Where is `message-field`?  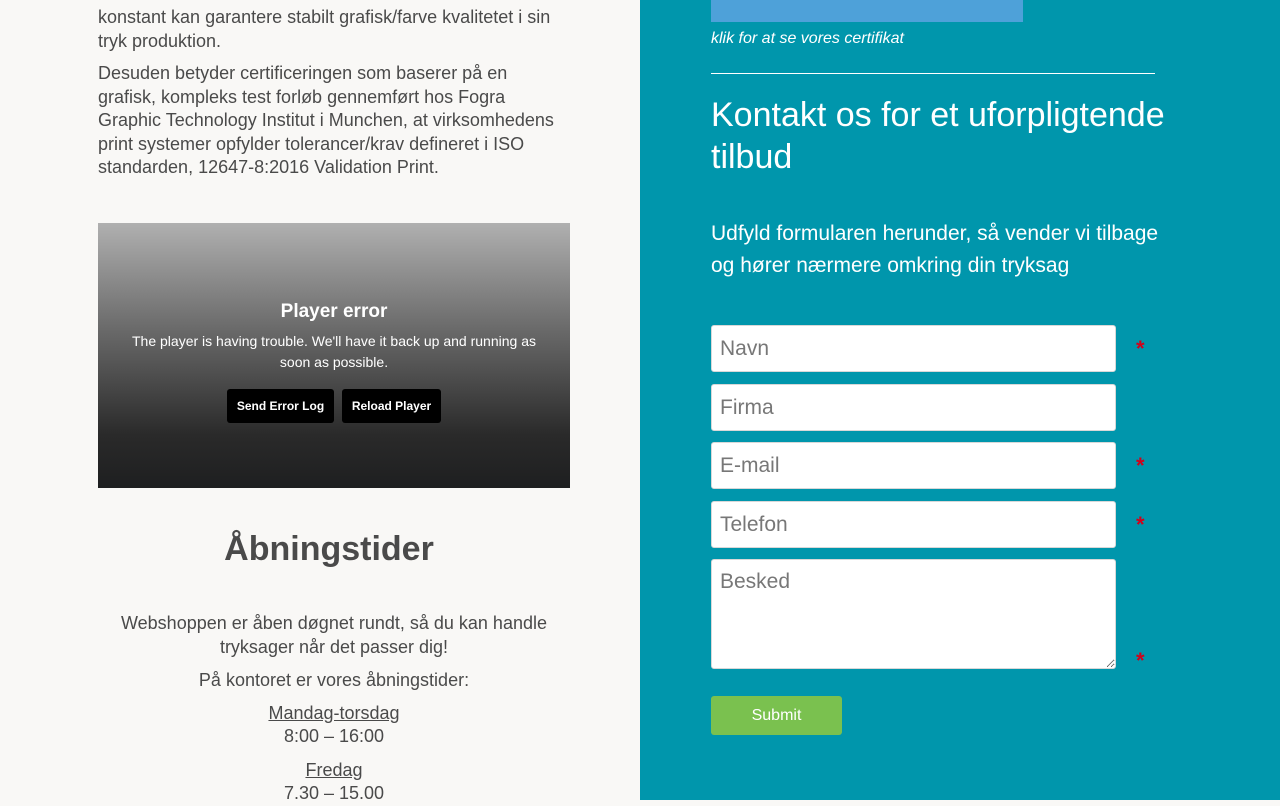 message-field is located at coordinates (913, 614).